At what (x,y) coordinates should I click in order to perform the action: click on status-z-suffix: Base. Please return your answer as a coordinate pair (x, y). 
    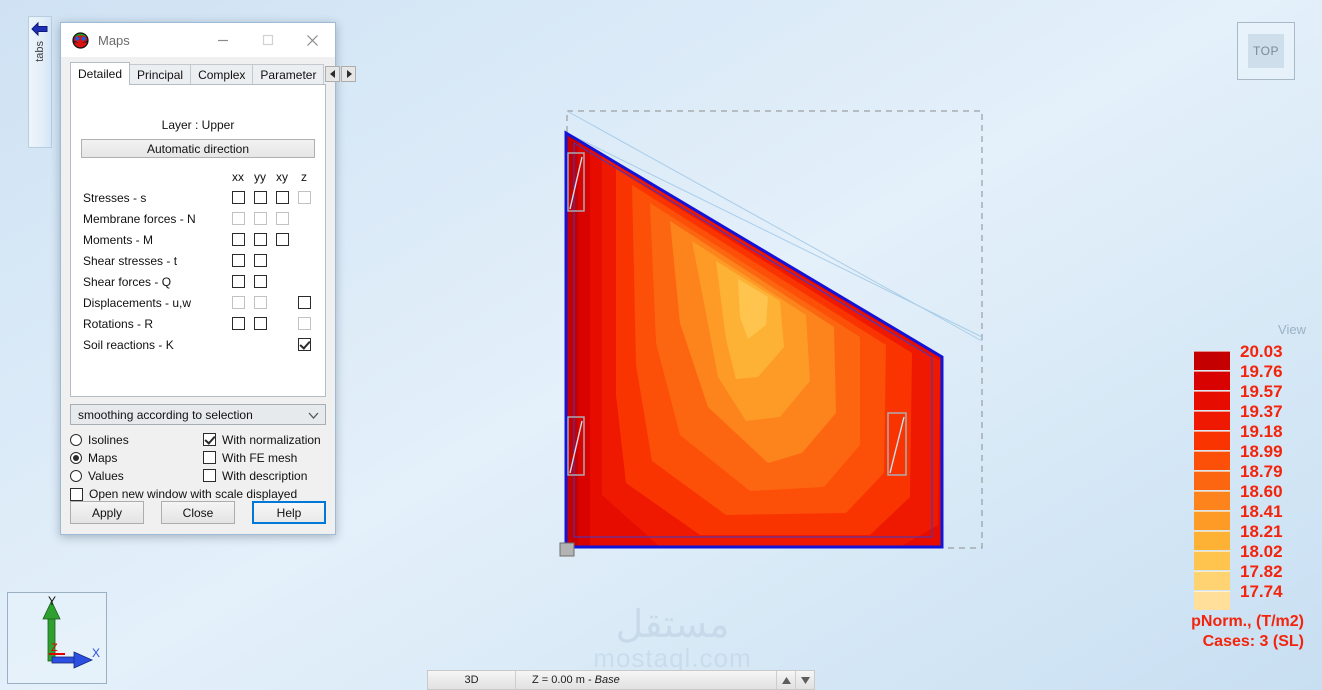
    Looking at the image, I should click on (607, 680).